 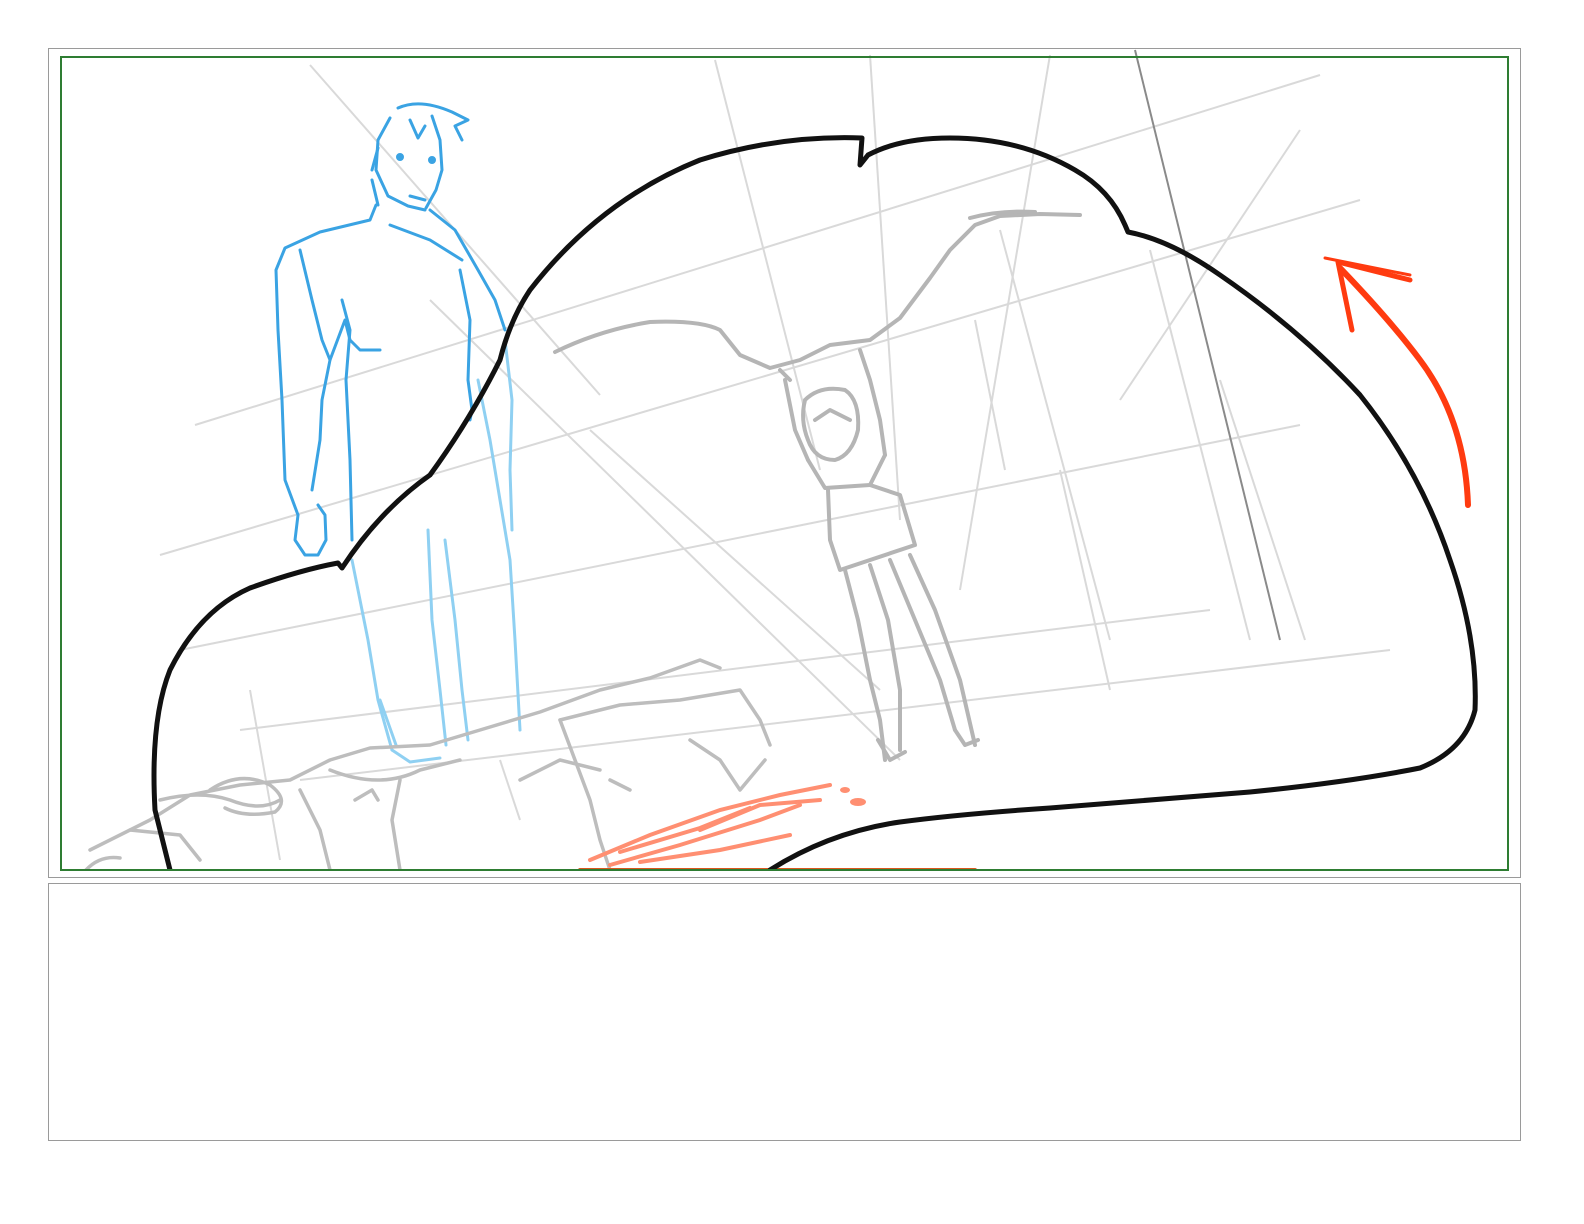 What do you see at coordinates (398, 433) in the screenshot?
I see `standing-man-figure` at bounding box center [398, 433].